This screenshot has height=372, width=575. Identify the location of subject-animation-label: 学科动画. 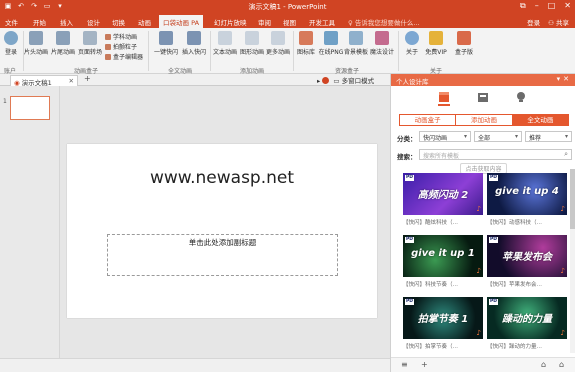
(125, 37).